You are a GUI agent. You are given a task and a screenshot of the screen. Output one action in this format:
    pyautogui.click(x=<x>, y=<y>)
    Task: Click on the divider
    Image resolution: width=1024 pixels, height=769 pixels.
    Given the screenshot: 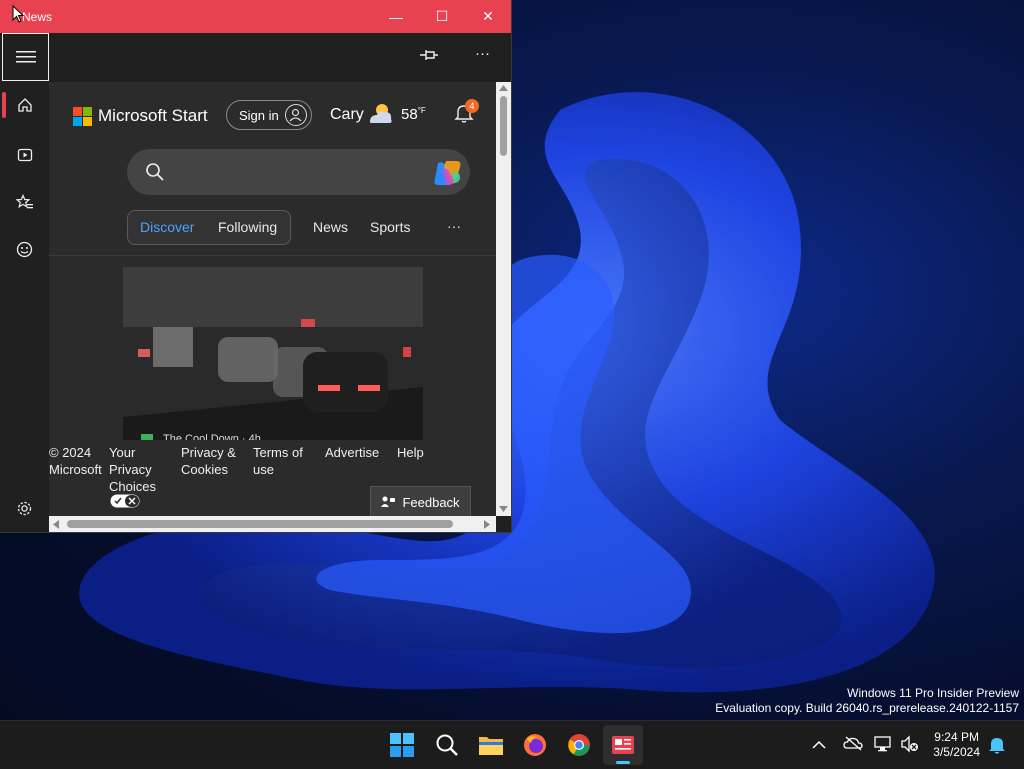 What is the action you would take?
    pyautogui.click(x=272, y=255)
    